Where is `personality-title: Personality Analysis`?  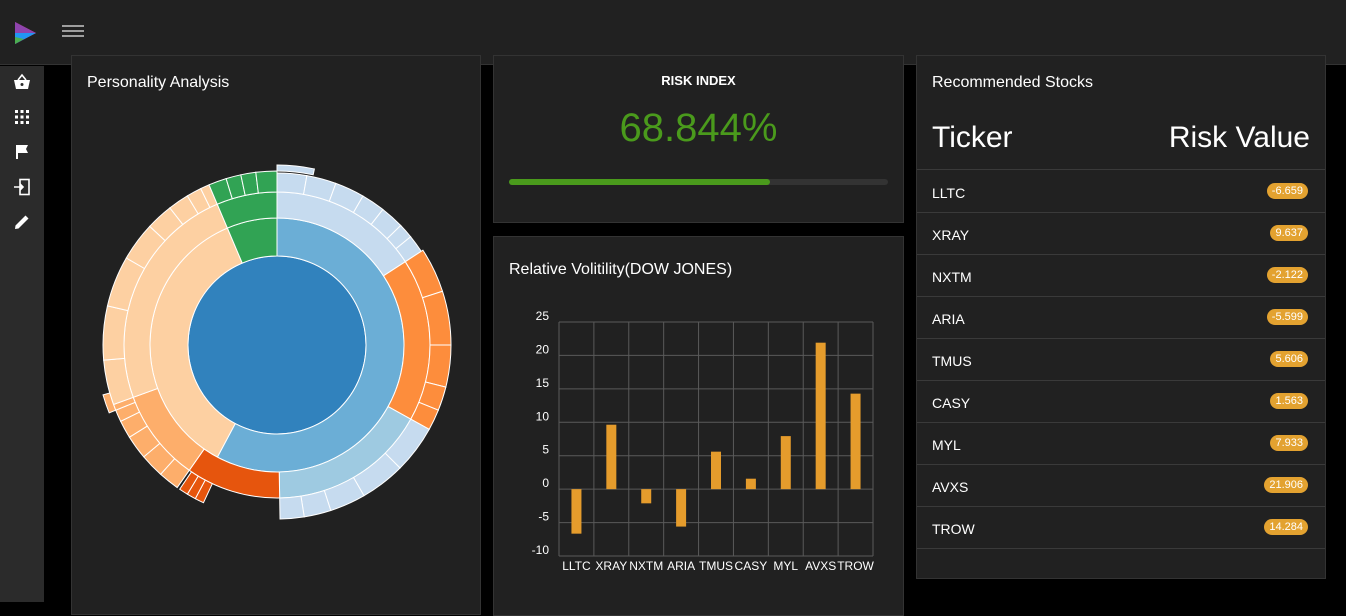
personality-title: Personality Analysis is located at coordinates (158, 82).